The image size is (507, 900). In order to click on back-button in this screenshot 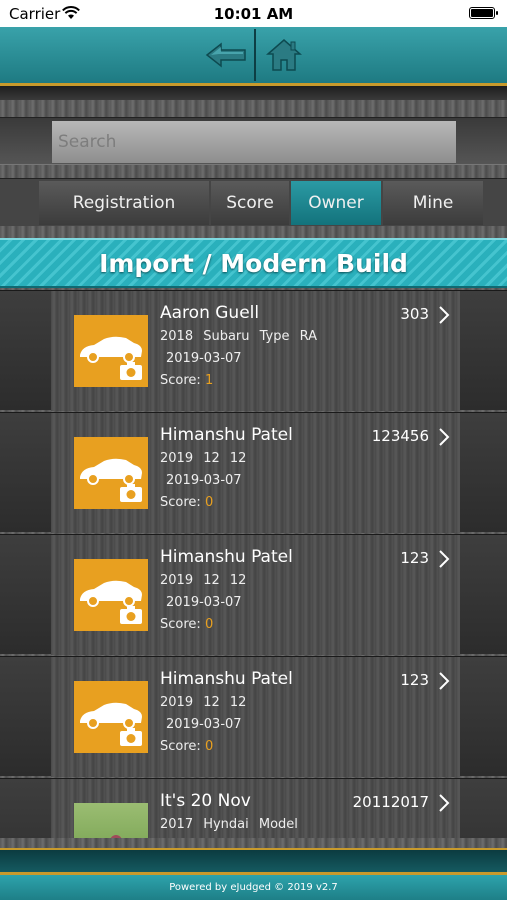, I will do `click(226, 55)`.